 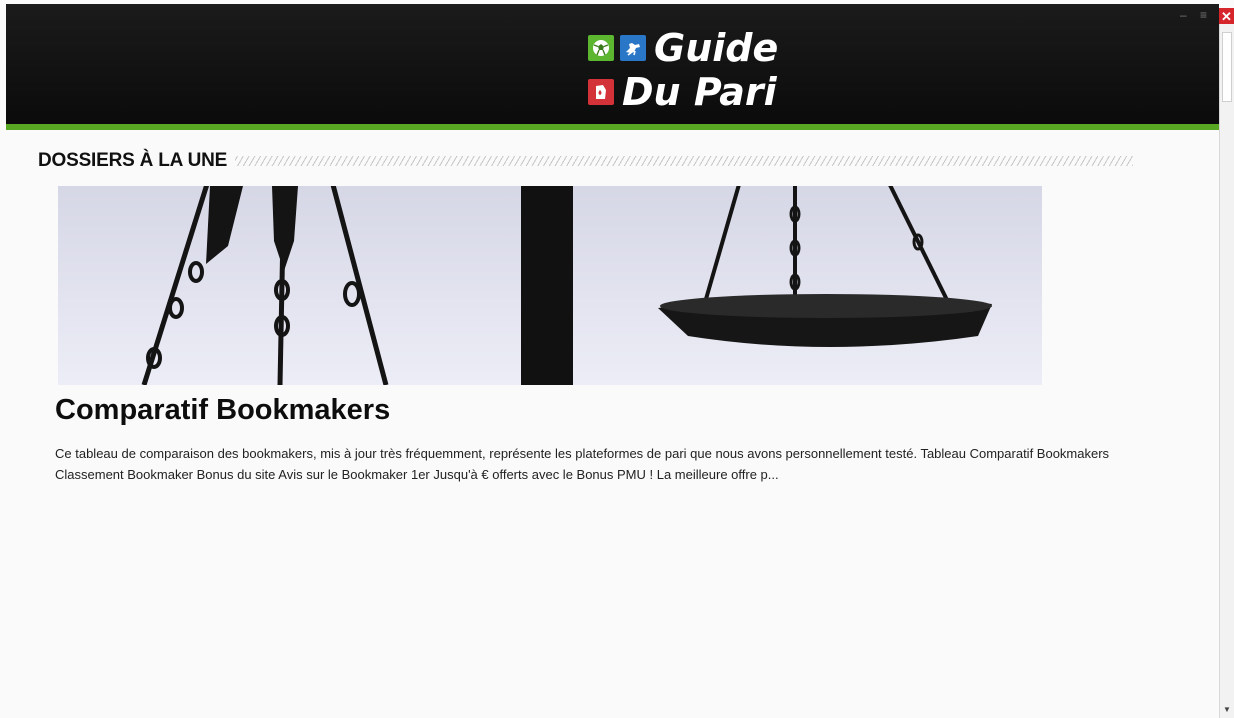 I want to click on logo-line-guide: Guide, so click(x=683, y=48).